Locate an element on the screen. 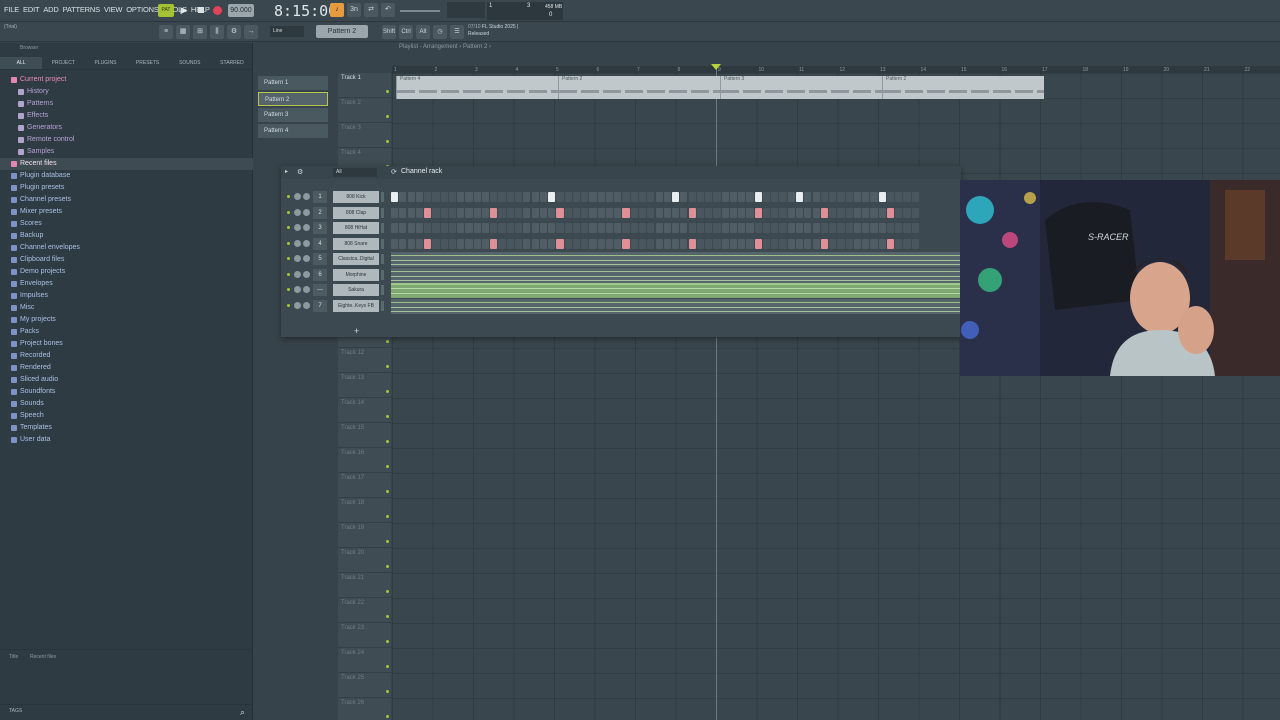  track-header: Track 2 is located at coordinates (364, 110).